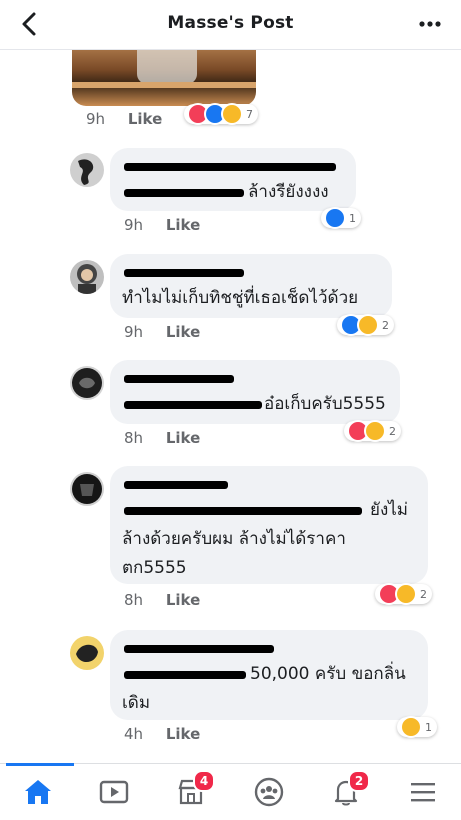  Describe the element at coordinates (167, 67) in the screenshot. I see `photo-glass` at that location.